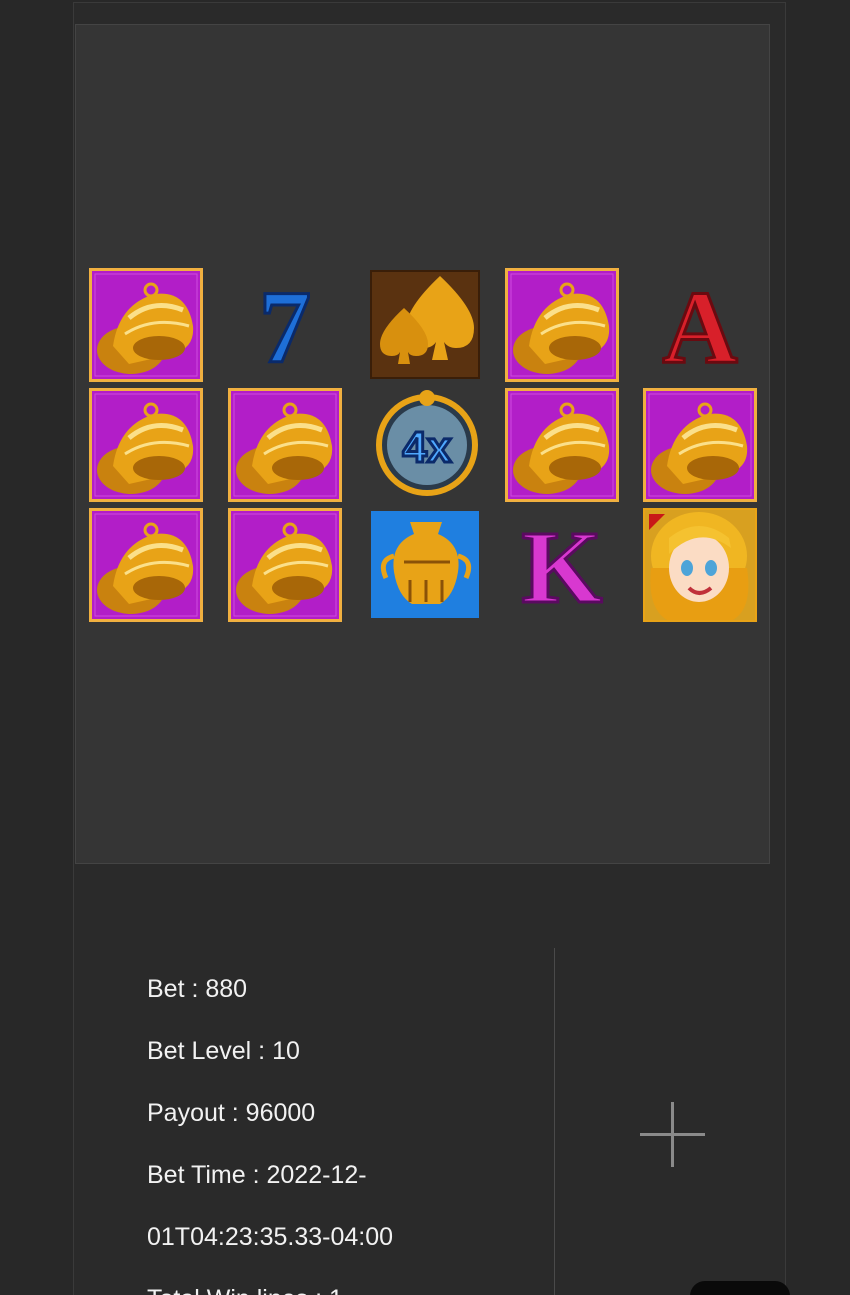 The height and width of the screenshot is (1295, 850). I want to click on spade-icon, so click(427, 325).